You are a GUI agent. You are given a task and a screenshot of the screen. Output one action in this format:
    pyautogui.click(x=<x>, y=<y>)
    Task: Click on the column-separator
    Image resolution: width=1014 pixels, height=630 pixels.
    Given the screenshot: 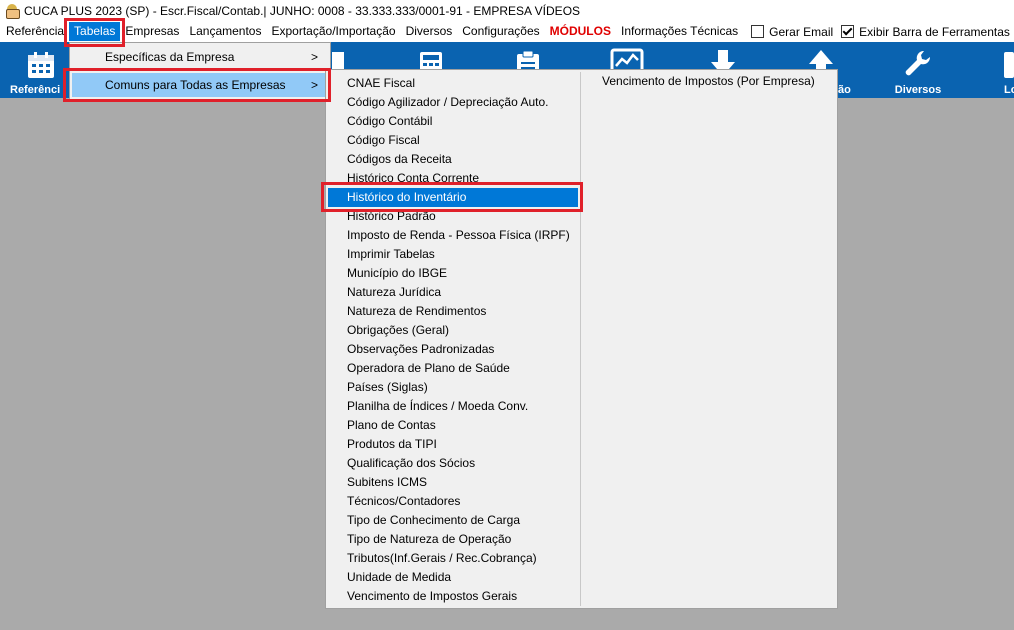 What is the action you would take?
    pyautogui.click(x=580, y=339)
    